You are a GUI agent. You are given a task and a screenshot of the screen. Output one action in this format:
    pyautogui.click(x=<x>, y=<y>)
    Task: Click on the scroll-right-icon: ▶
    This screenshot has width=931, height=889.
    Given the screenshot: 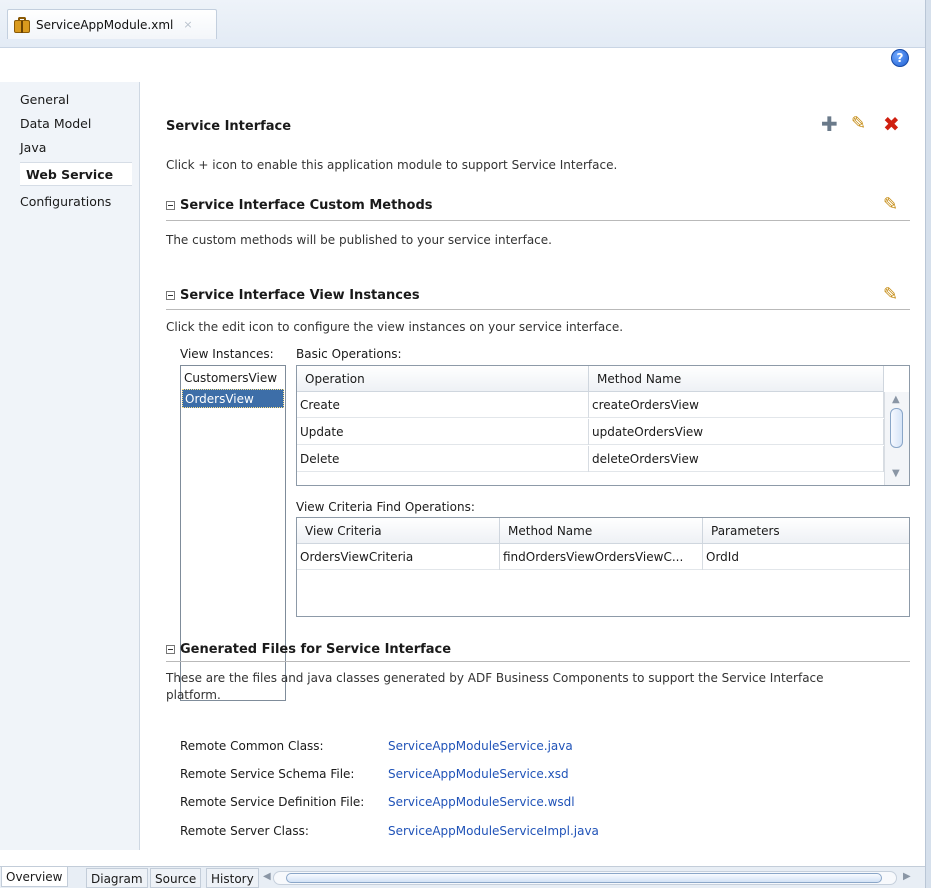 What is the action you would take?
    pyautogui.click(x=907, y=876)
    